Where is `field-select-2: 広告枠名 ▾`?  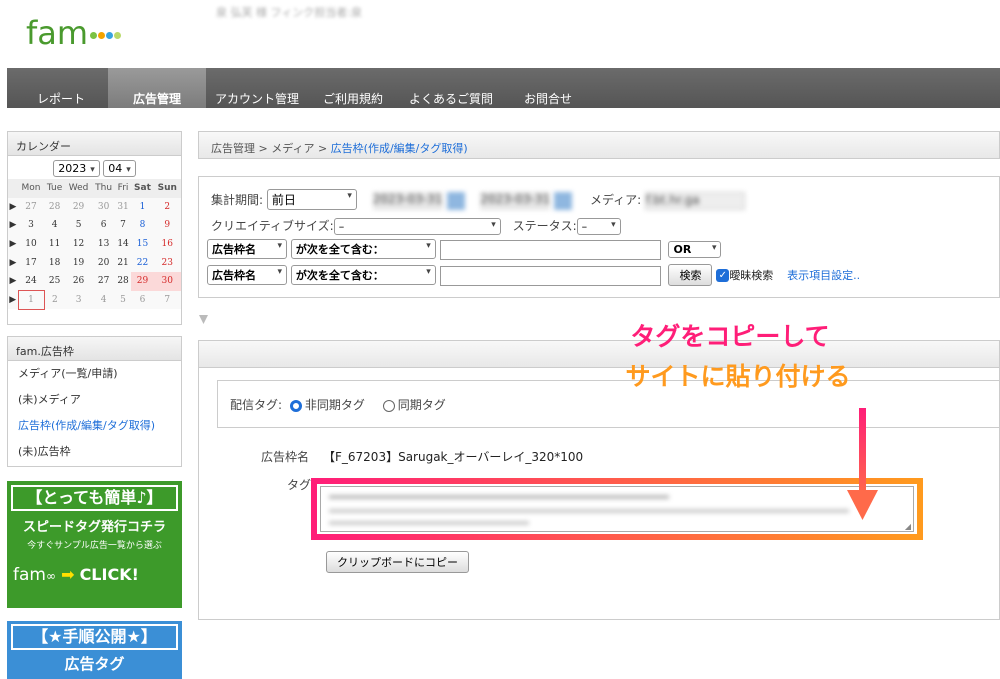 field-select-2: 広告枠名 ▾ is located at coordinates (247, 275).